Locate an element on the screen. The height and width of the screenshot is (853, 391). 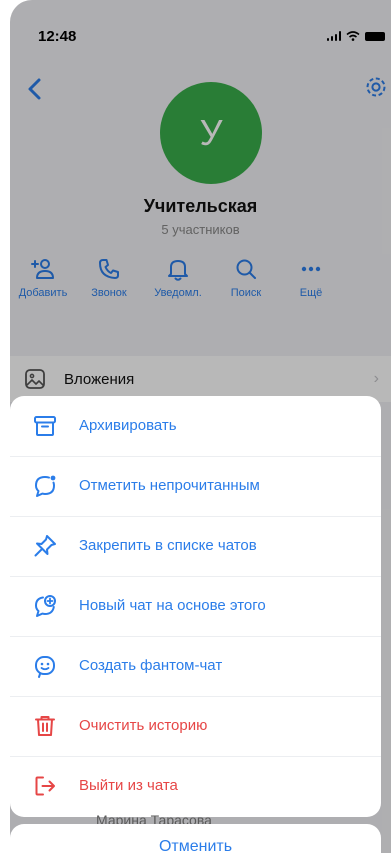
mark-unread-button: Отметить непрочитанным is located at coordinates (195, 486).